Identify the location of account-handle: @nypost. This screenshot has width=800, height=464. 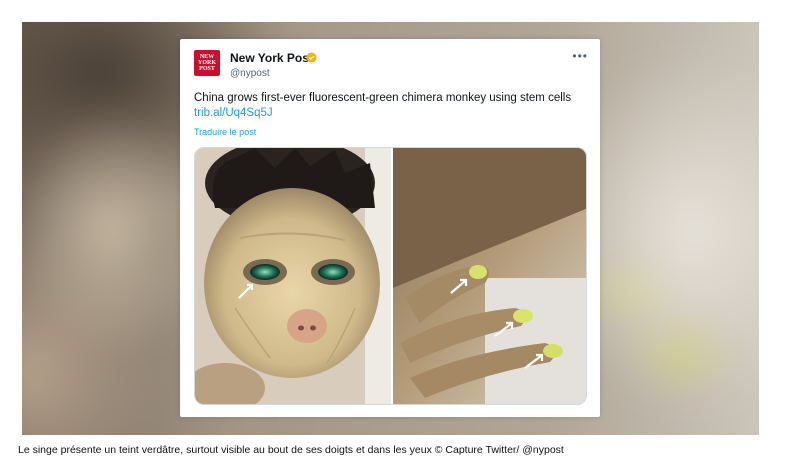
(250, 73).